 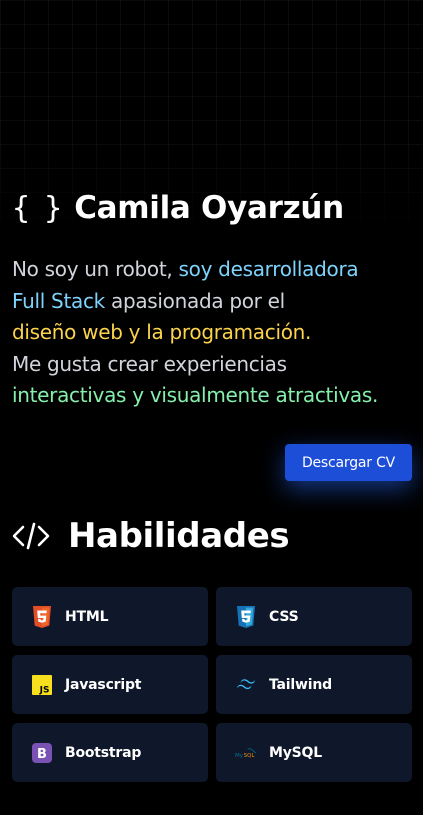 I want to click on intro-highlight-yellow: diseño web y la programación., so click(x=162, y=332).